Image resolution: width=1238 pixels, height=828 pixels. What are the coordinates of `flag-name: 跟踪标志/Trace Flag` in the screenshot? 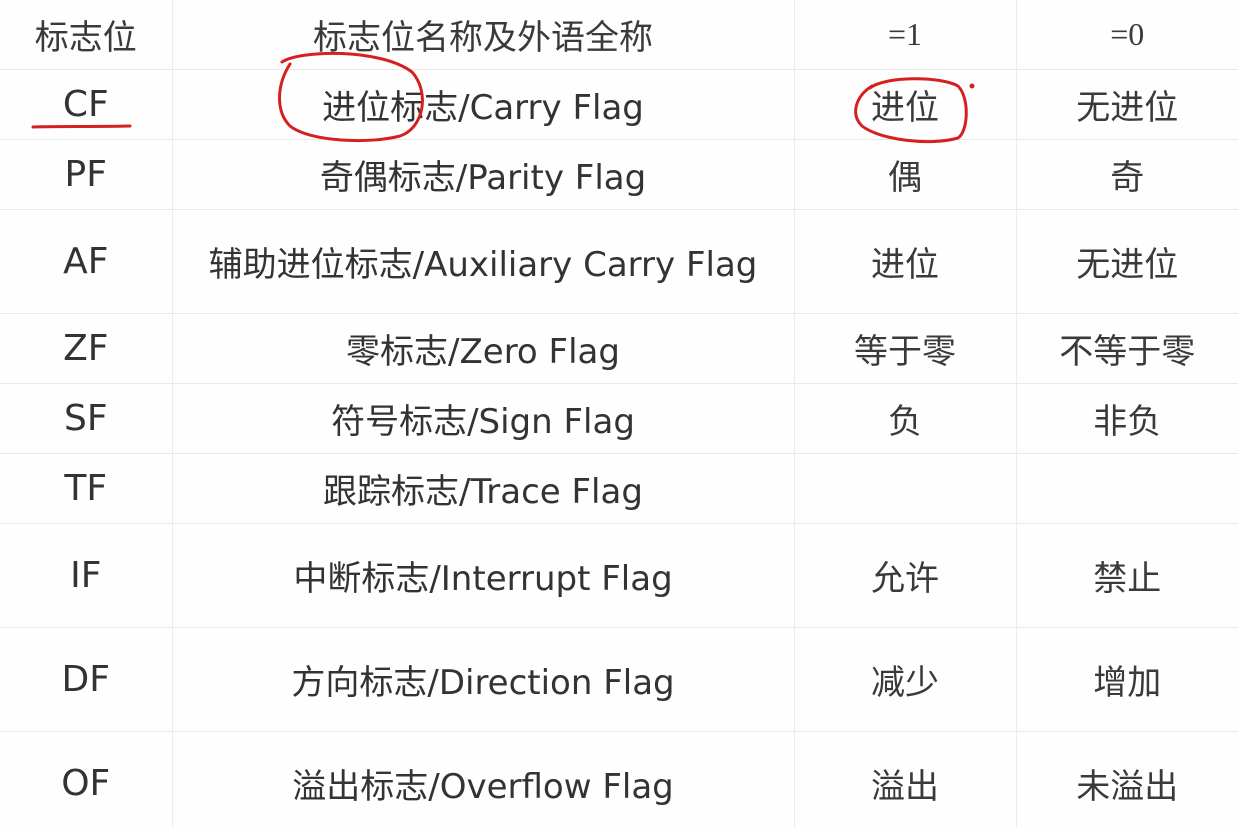 It's located at (483, 488).